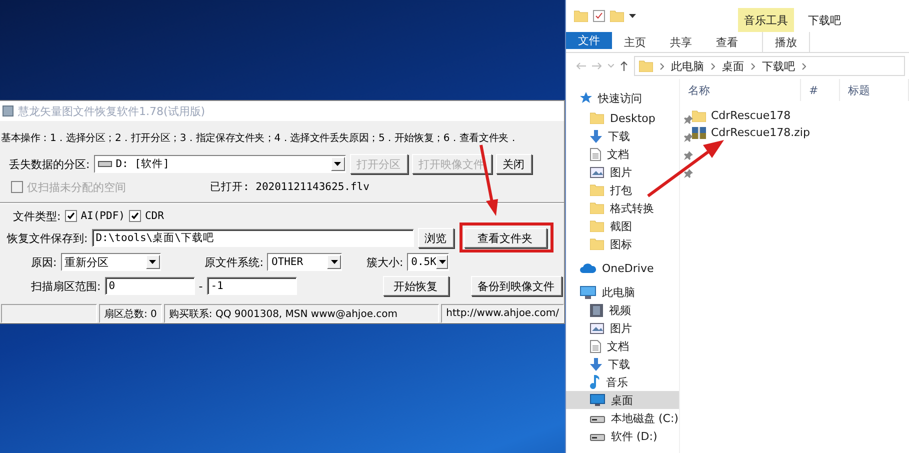 This screenshot has height=453, width=909. I want to click on monitor-icon, so click(597, 400).